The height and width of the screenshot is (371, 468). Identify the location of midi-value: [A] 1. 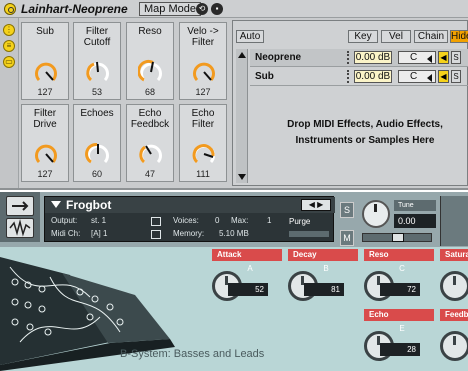
(99, 233).